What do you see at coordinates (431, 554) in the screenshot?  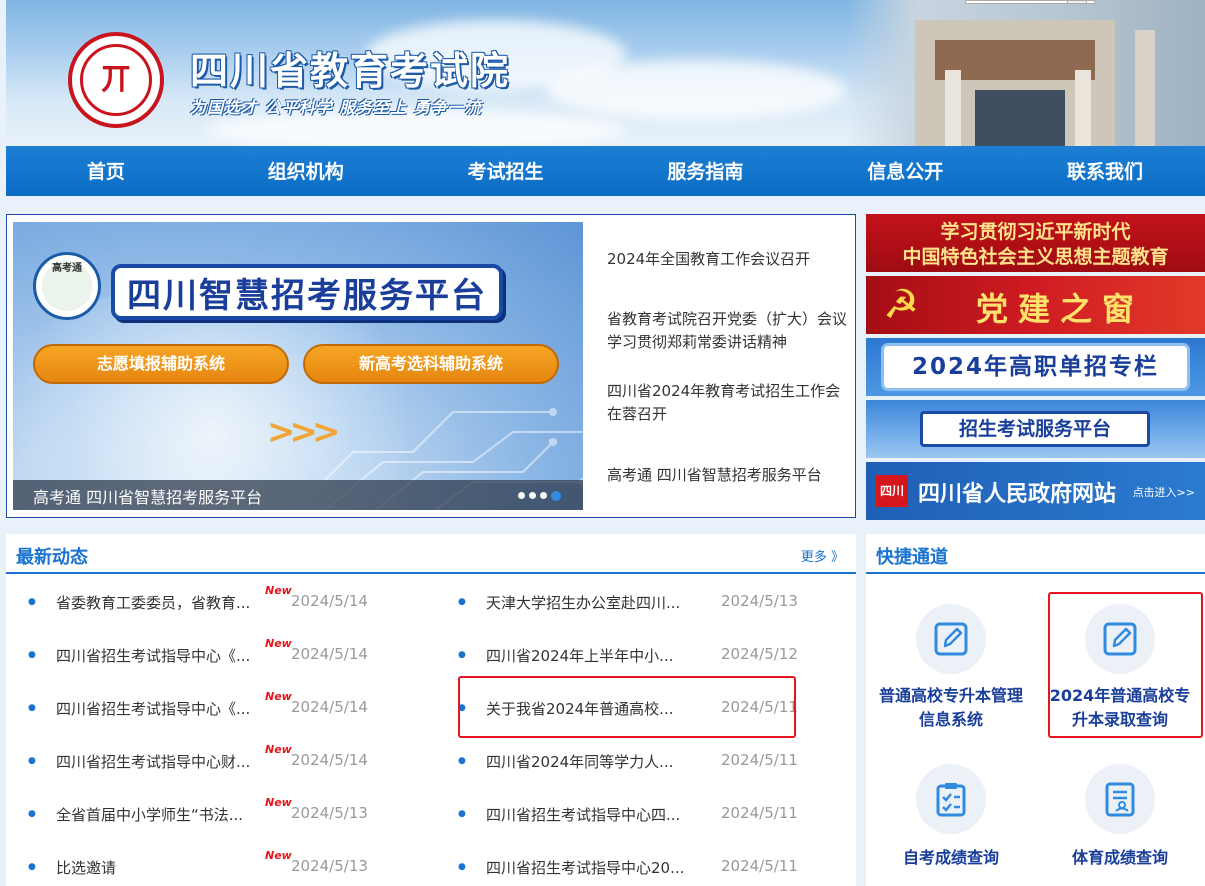 I see `news-header: 最新动态 更多 》` at bounding box center [431, 554].